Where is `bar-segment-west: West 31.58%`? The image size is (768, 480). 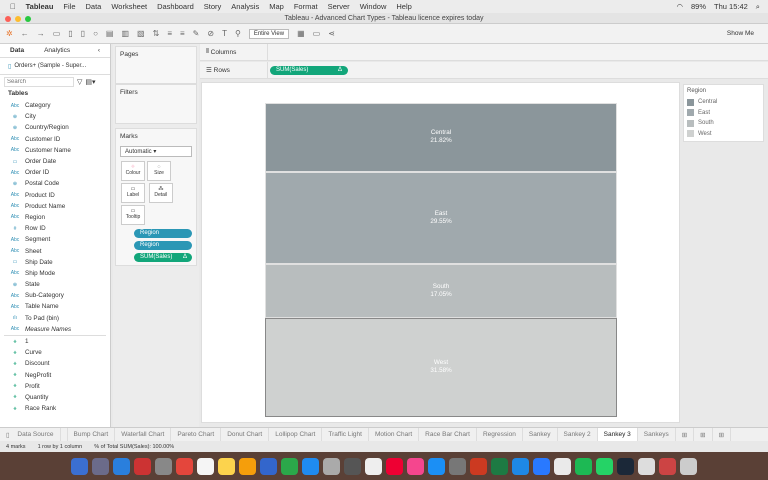
bar-segment-west: West 31.58% is located at coordinates (441, 367).